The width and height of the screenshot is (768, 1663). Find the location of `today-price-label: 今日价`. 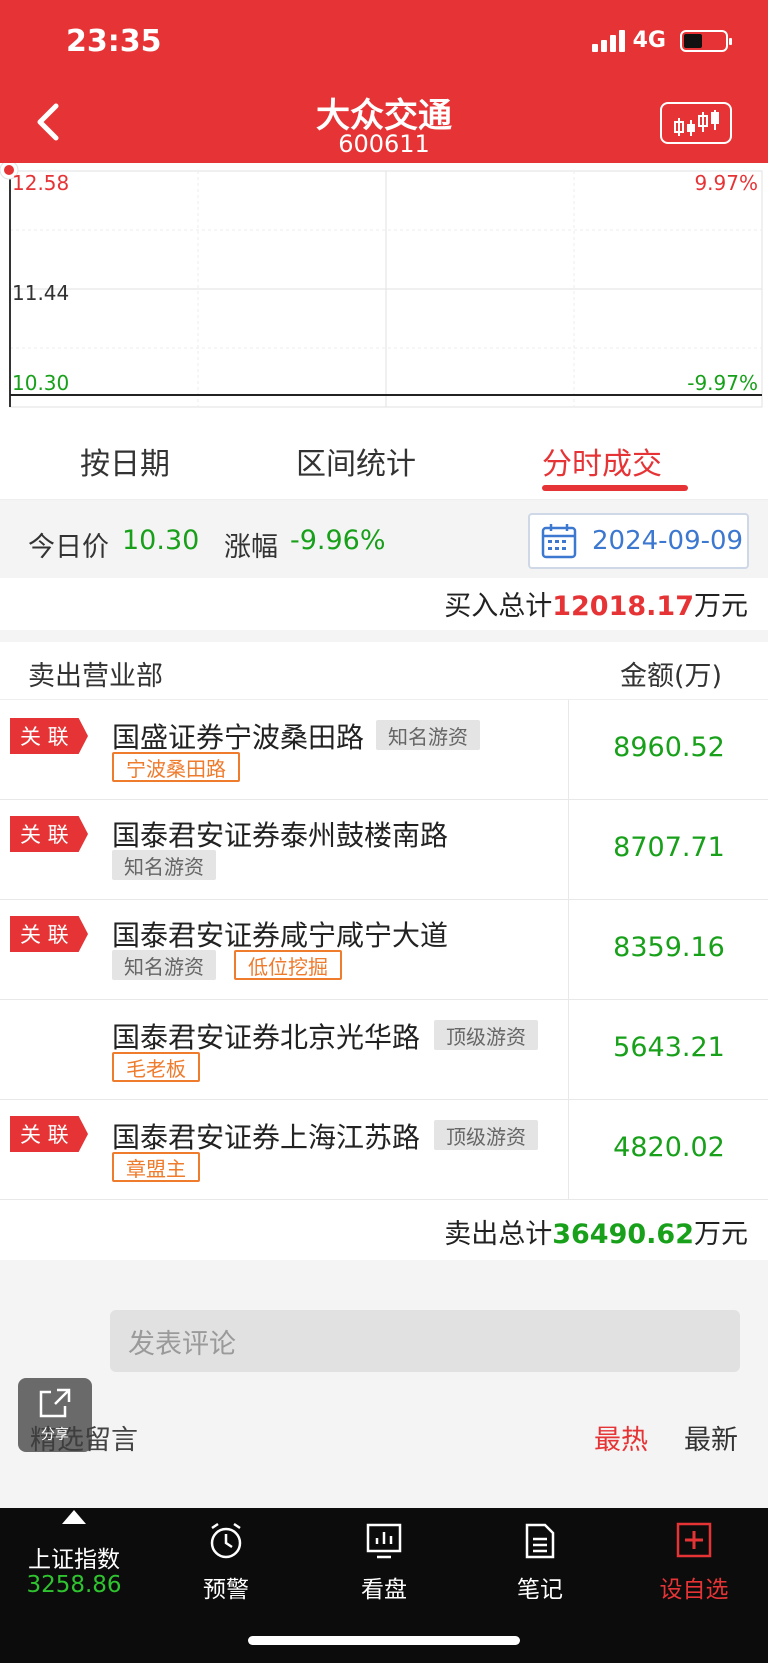

today-price-label: 今日价 is located at coordinates (68, 547).